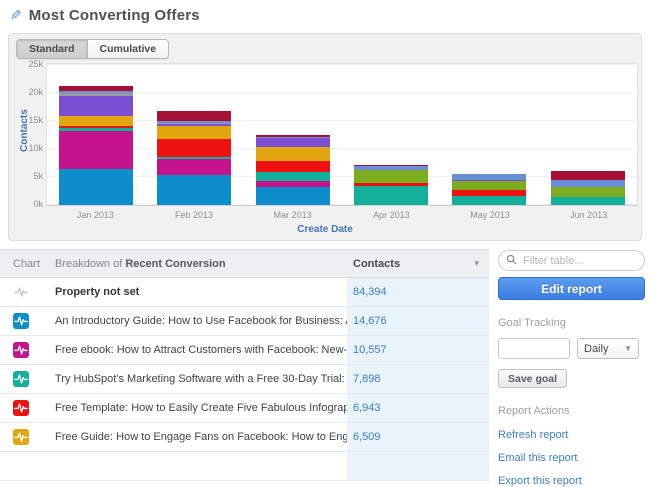  I want to click on x-tick-label: May 2013, so click(490, 215).